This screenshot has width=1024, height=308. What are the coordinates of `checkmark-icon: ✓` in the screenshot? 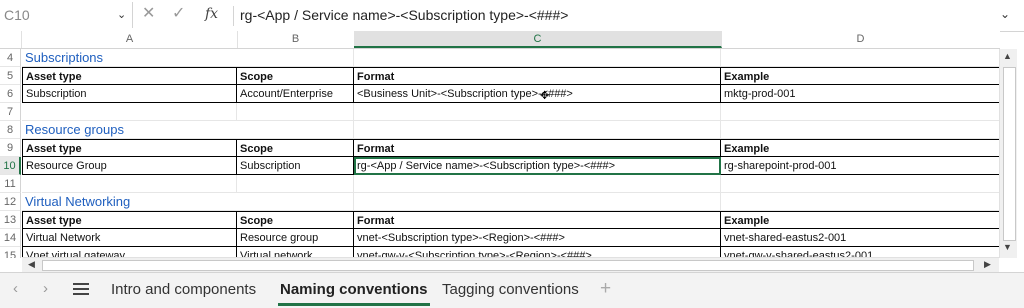 It's located at (178, 13).